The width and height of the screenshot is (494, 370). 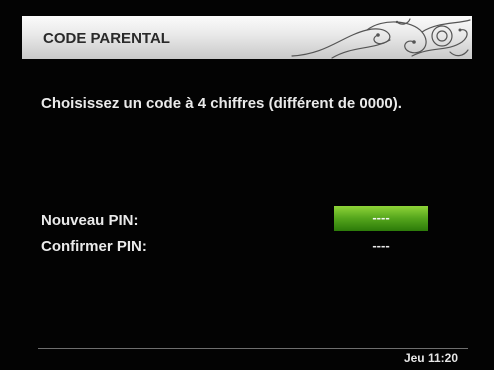 What do you see at coordinates (90, 220) in the screenshot?
I see `new-pin-label: Nouveau PIN:` at bounding box center [90, 220].